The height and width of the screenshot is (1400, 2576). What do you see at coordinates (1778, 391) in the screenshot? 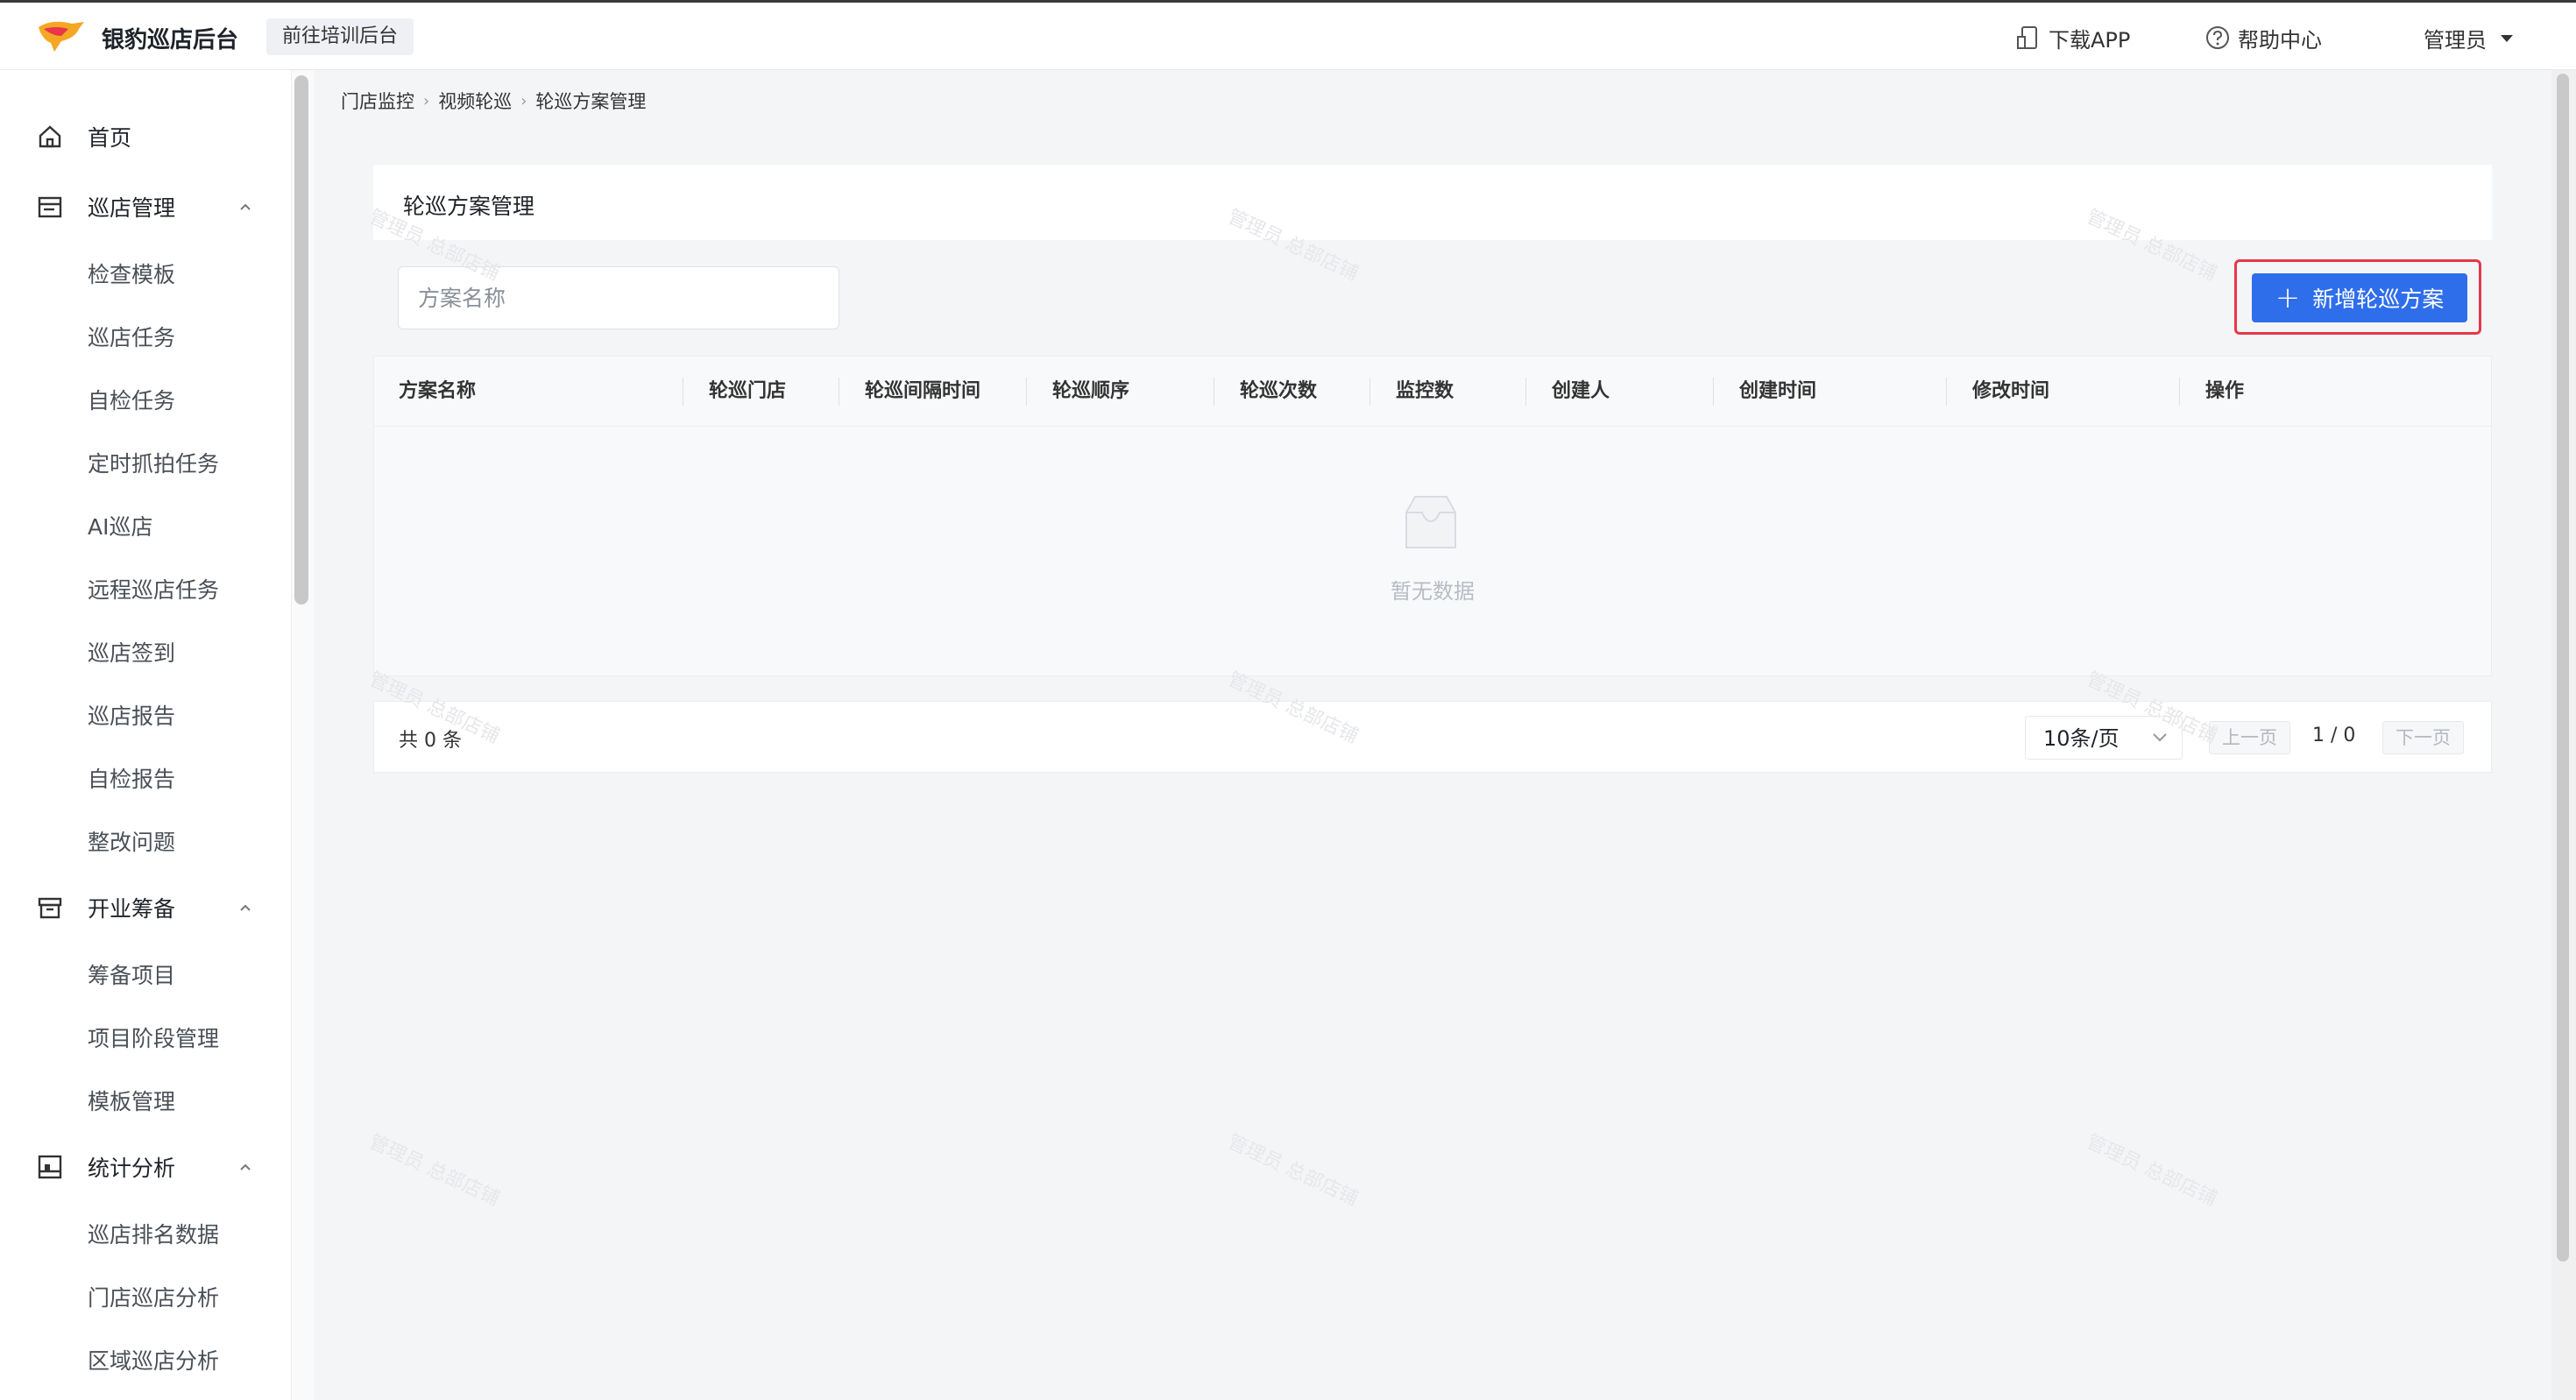
I see `column-header: 创建时间` at bounding box center [1778, 391].